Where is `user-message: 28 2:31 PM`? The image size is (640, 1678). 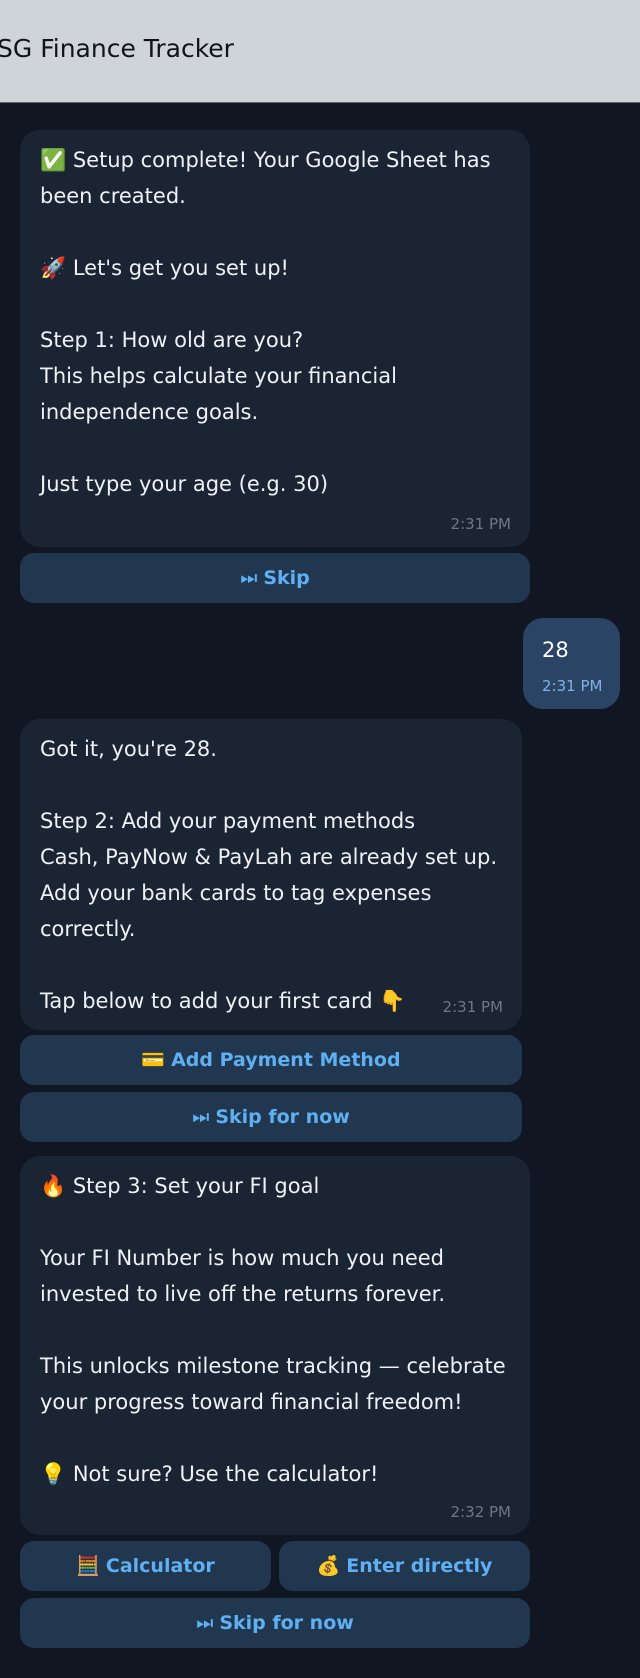
user-message: 28 2:31 PM is located at coordinates (571, 663).